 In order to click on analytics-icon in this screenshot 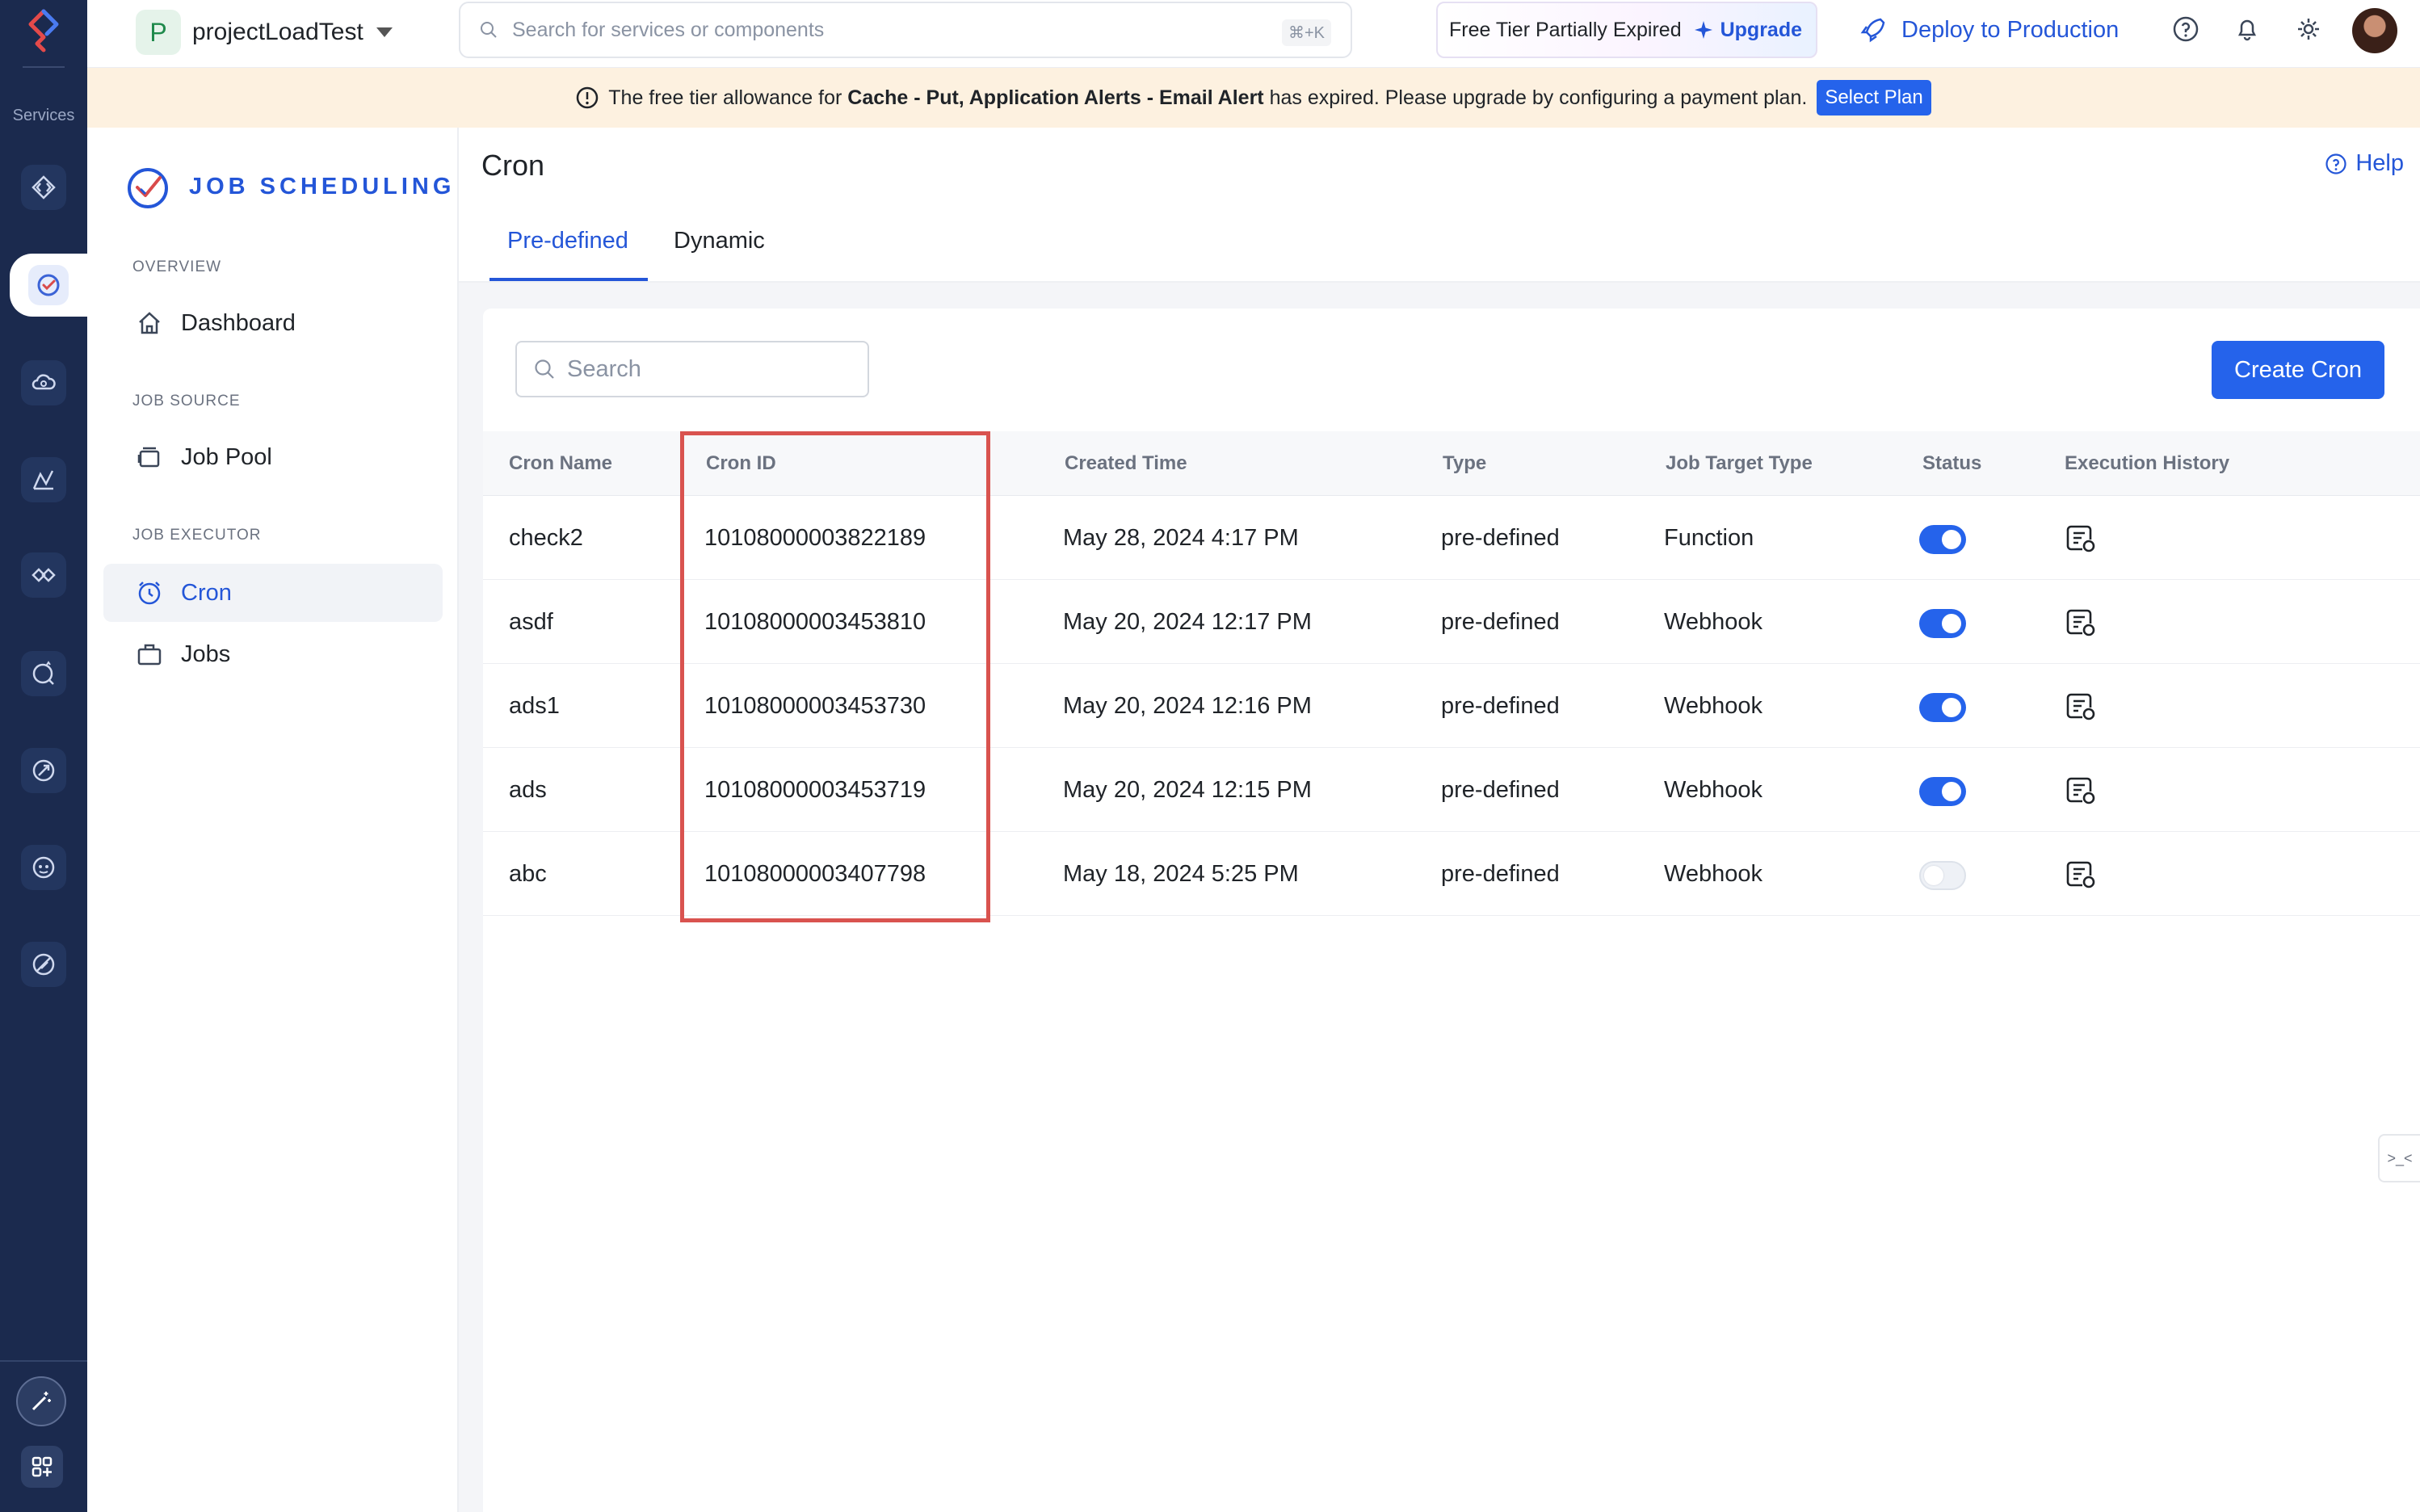, I will do `click(43, 480)`.